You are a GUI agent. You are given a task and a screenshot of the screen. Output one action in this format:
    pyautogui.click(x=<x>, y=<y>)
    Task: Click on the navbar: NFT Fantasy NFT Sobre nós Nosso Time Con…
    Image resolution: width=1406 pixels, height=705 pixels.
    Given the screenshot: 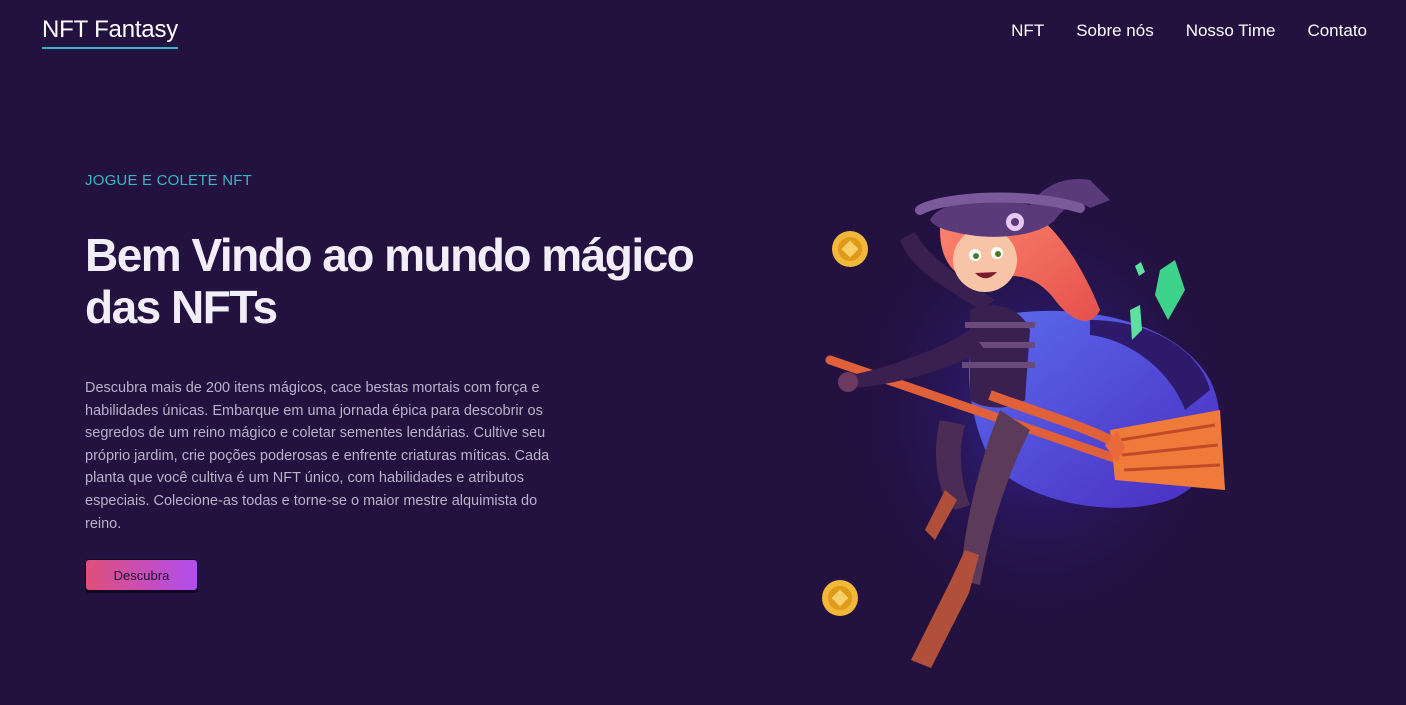 What is the action you would take?
    pyautogui.click(x=703, y=32)
    